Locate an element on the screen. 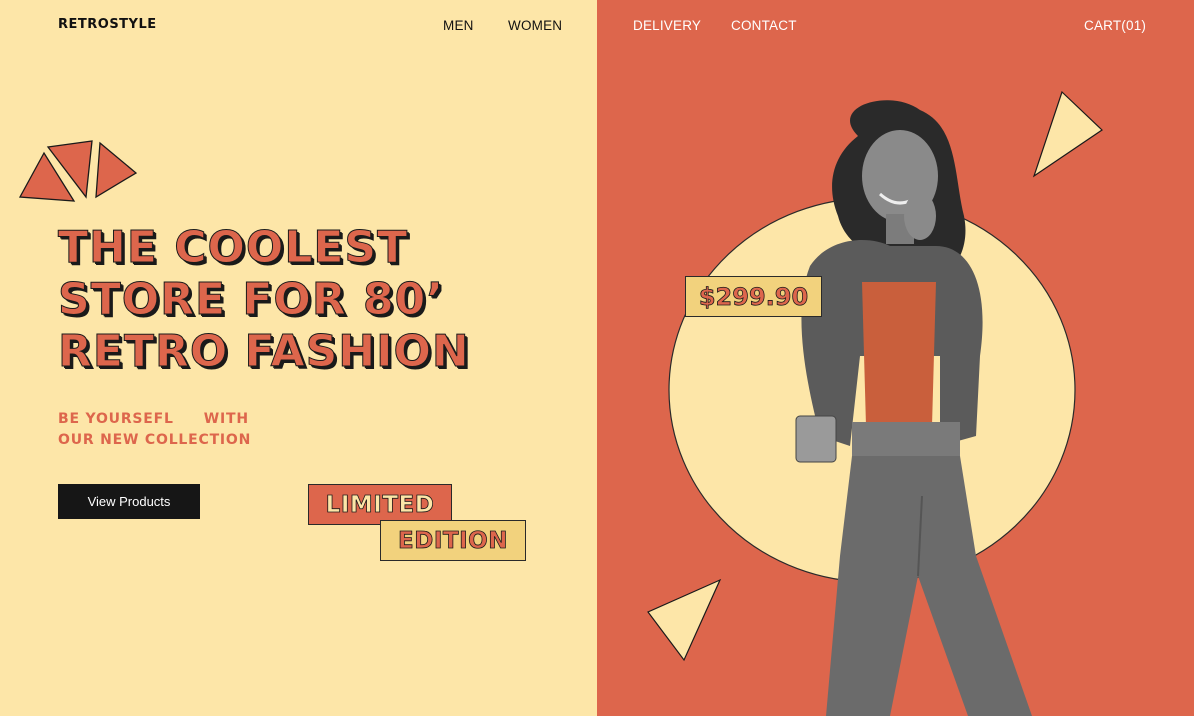 The width and height of the screenshot is (1194, 716). decor-triangle is located at coordinates (116, 170).